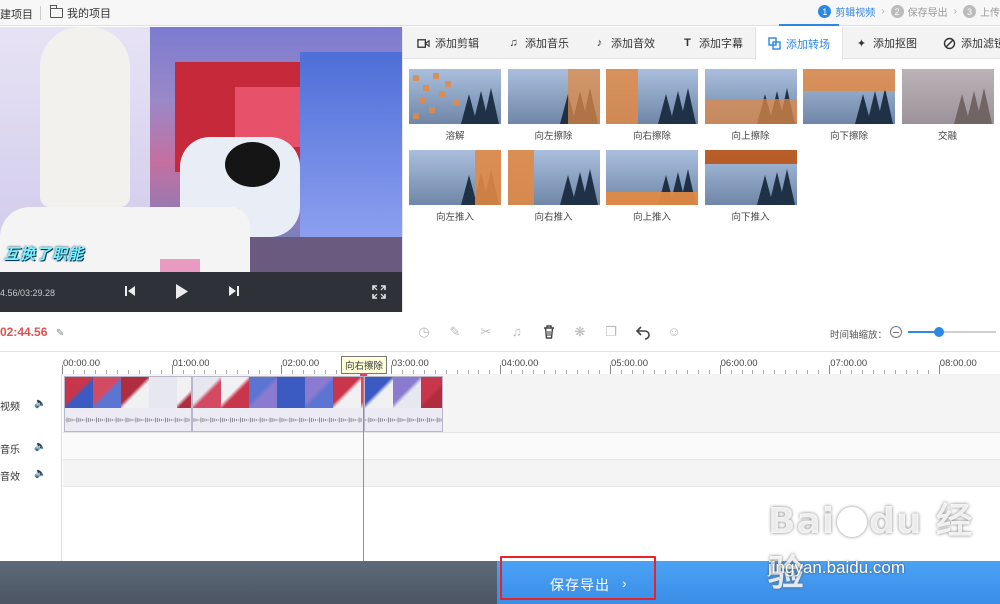 This screenshot has height=604, width=1000. What do you see at coordinates (424, 332) in the screenshot?
I see `speed-icon: ◷` at bounding box center [424, 332].